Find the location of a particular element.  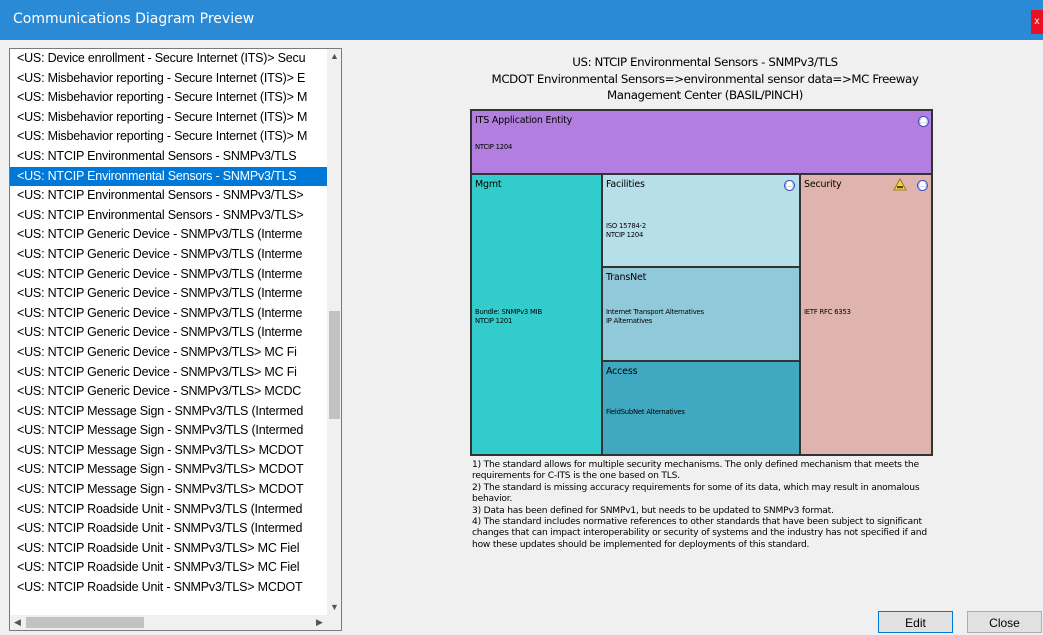

titlebar: Communications Diagram Preview x is located at coordinates (521, 20).